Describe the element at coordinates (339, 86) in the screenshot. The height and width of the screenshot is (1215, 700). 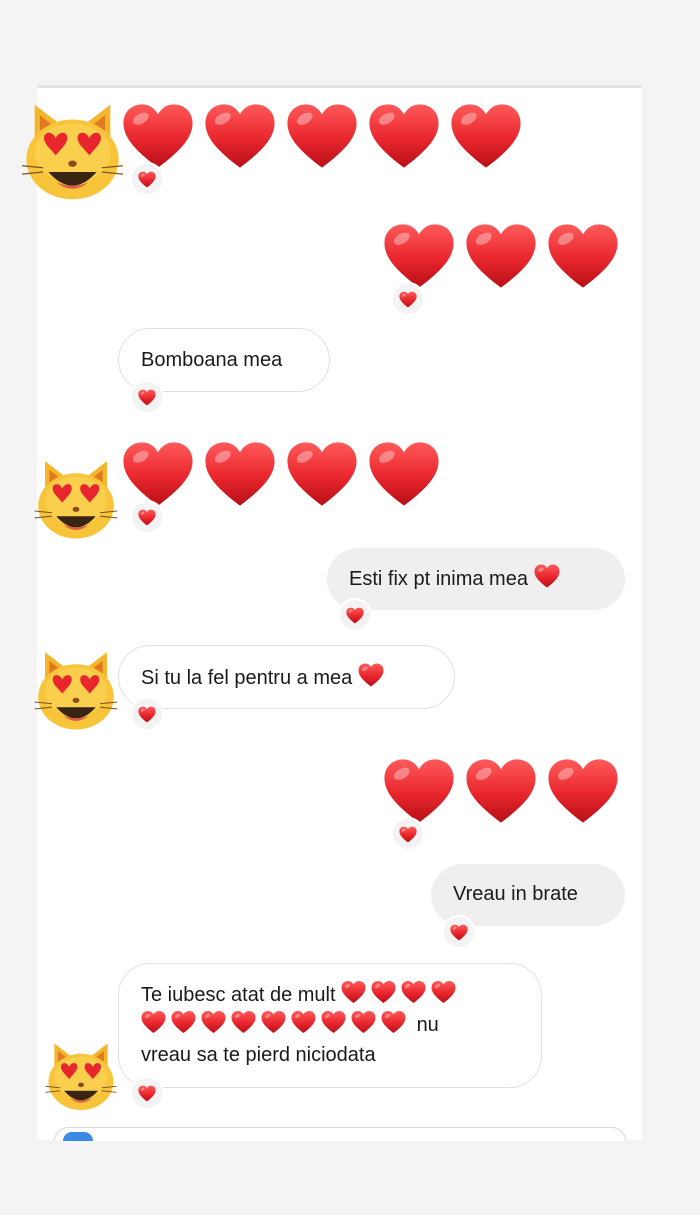
I see `divider` at that location.